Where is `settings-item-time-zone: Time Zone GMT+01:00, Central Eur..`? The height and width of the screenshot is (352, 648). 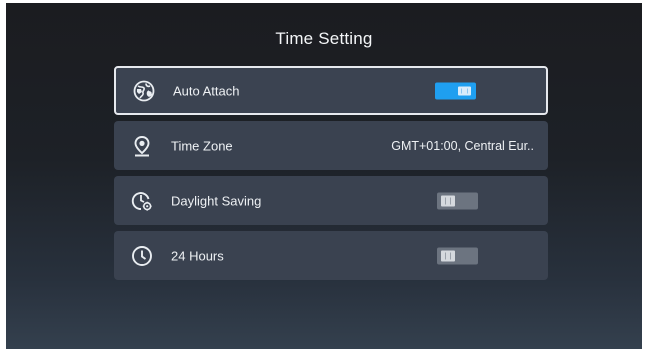
settings-item-time-zone: Time Zone GMT+01:00, Central Eur.. is located at coordinates (331, 145).